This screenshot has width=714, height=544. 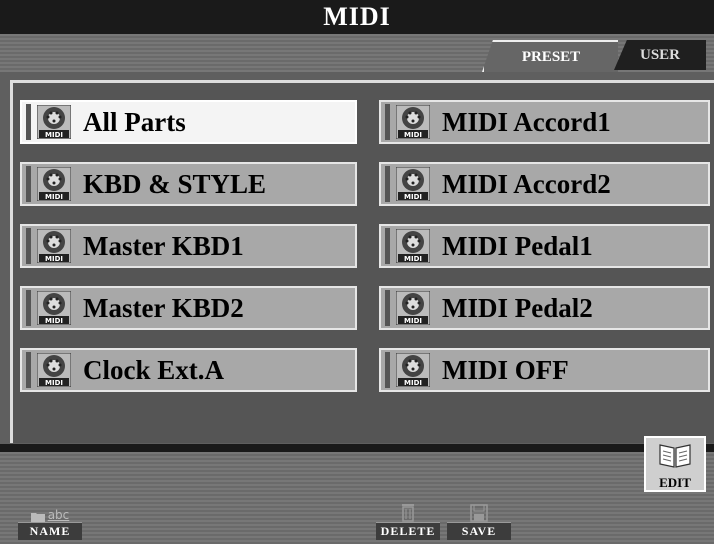 I want to click on item-label: KBD & STYLE, so click(x=175, y=183).